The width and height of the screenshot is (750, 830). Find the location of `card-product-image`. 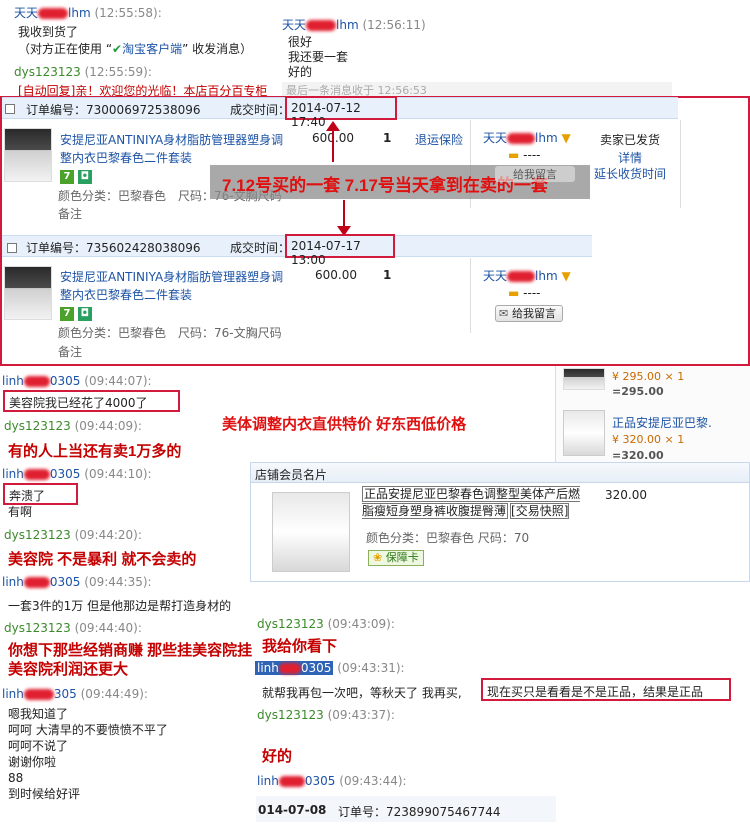

card-product-image is located at coordinates (311, 532).